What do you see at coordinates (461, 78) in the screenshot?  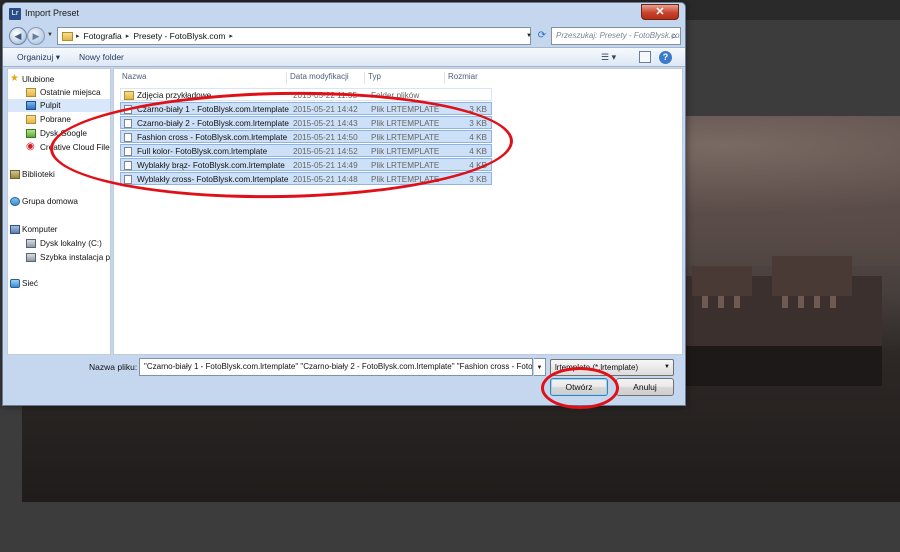 I see `column-header-size: Rozmiar` at bounding box center [461, 78].